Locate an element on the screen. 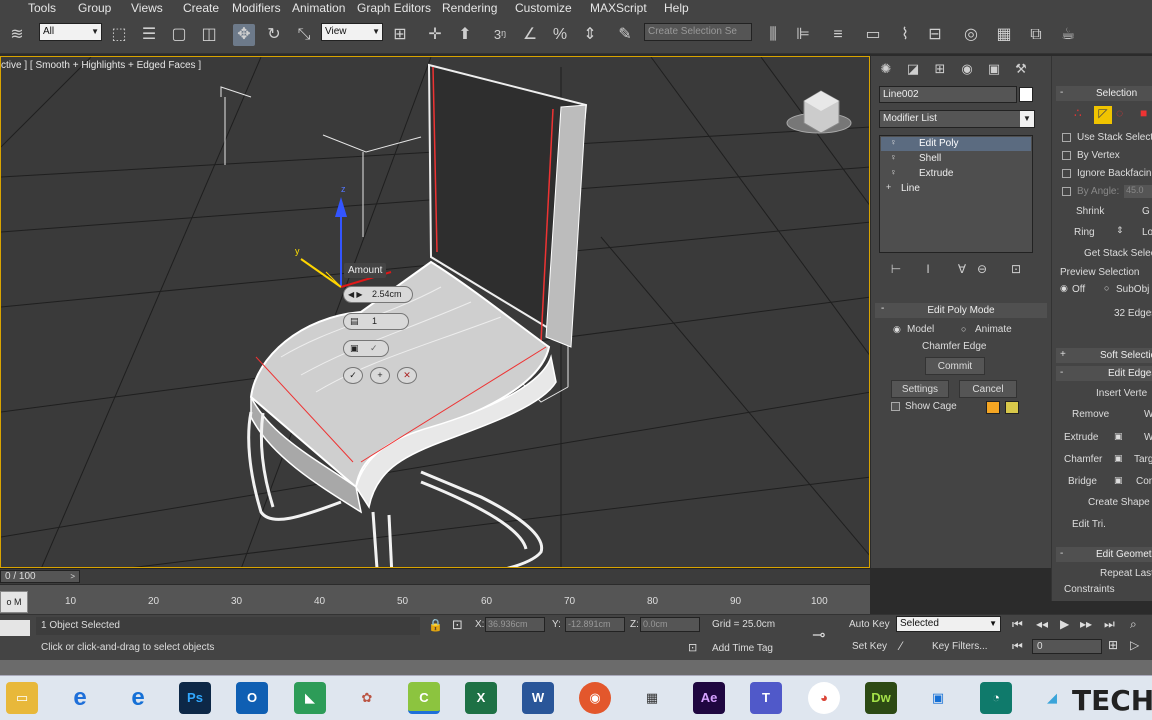  zoom-icon: ⌕ is located at coordinates (1133, 624).